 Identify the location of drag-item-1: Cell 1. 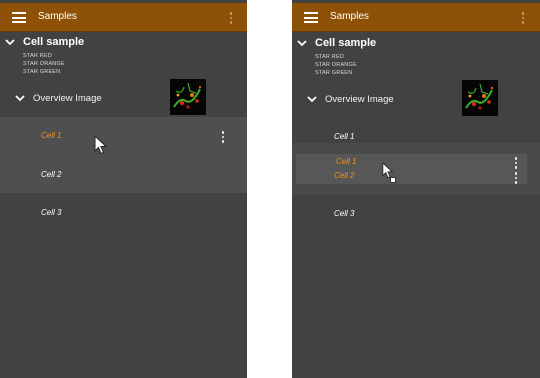
(346, 161).